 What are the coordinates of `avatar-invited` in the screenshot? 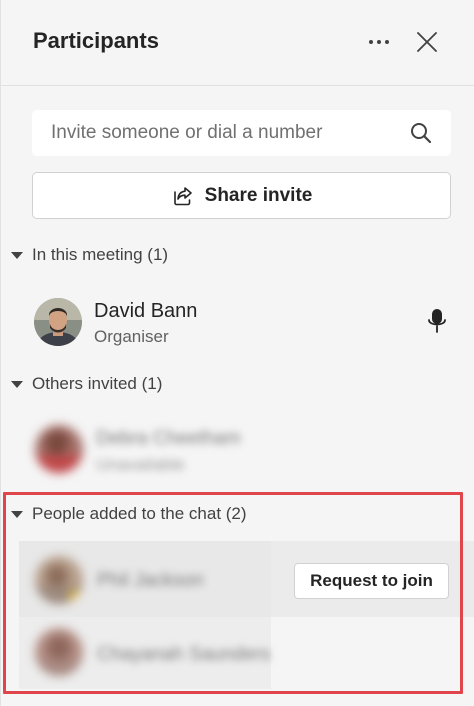 It's located at (59, 449).